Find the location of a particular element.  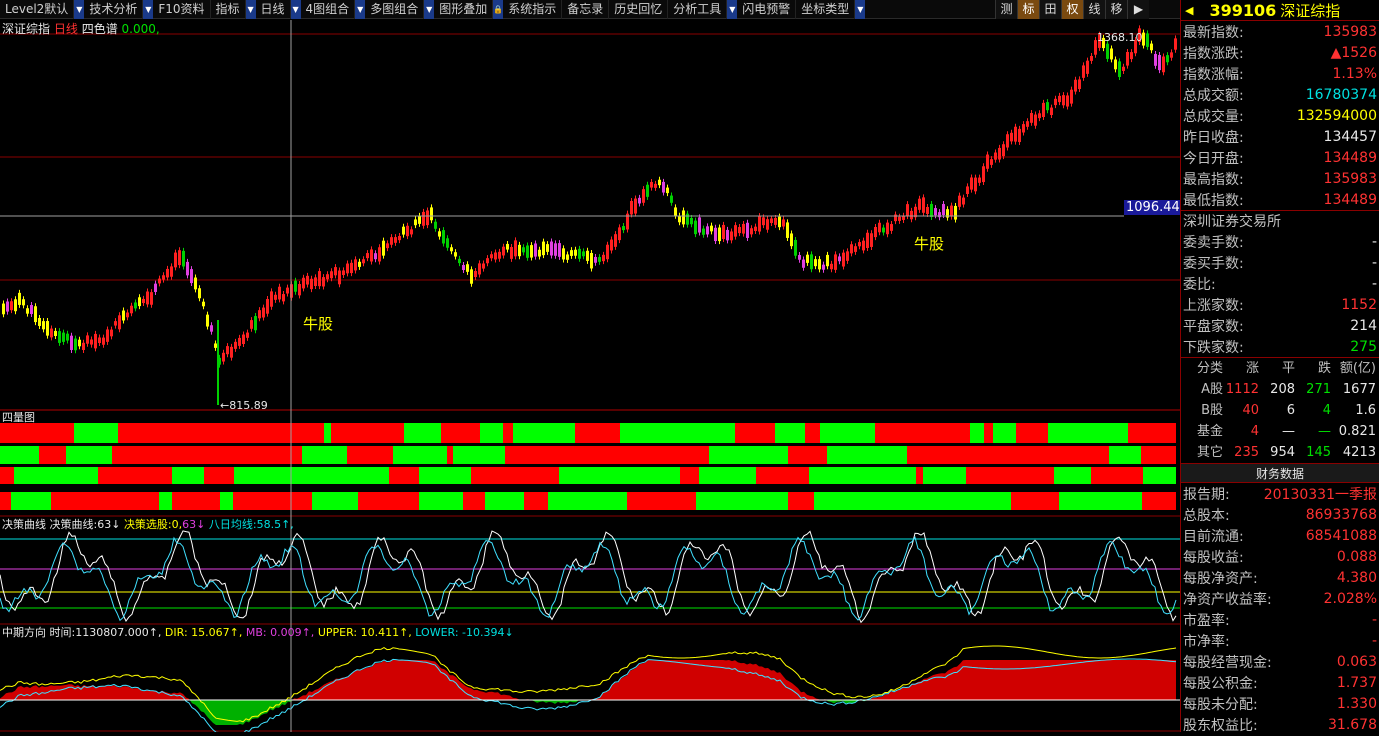

tb-axis: 坐标类型 is located at coordinates (826, 9).